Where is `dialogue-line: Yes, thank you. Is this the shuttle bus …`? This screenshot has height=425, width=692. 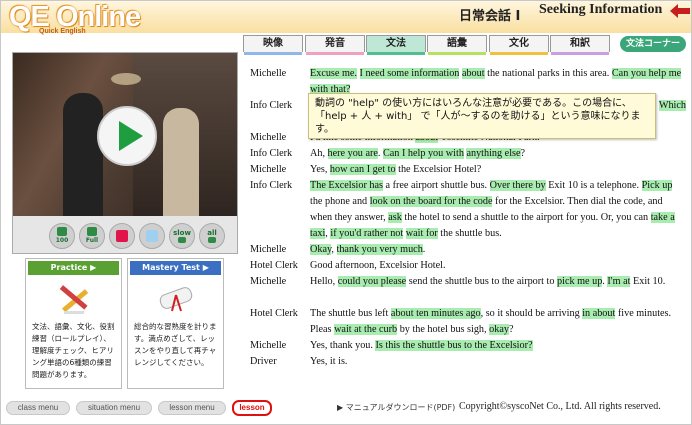
dialogue-line: Yes, thank you. Is this the shuttle bus … is located at coordinates (421, 345).